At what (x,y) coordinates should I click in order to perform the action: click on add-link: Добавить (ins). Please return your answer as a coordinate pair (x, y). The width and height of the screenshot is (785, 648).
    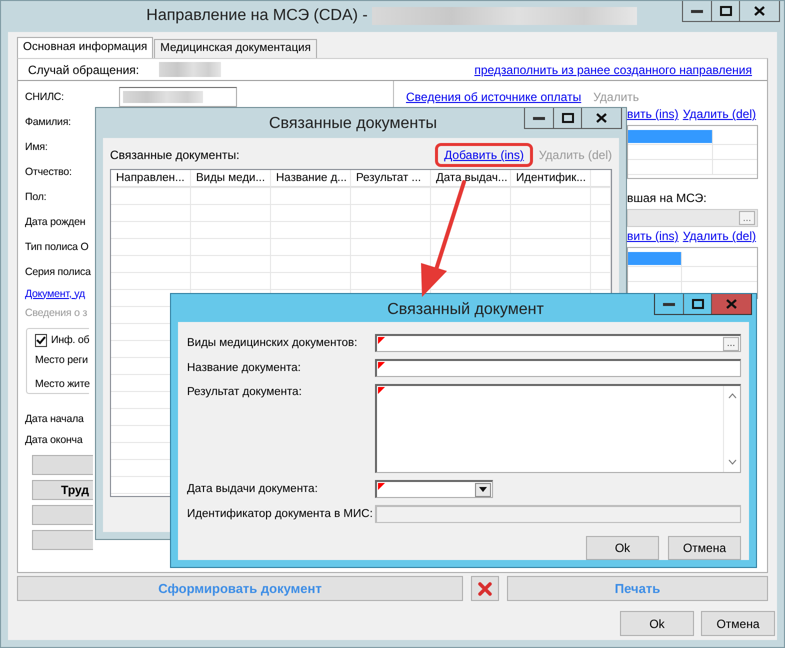
    Looking at the image, I should click on (484, 155).